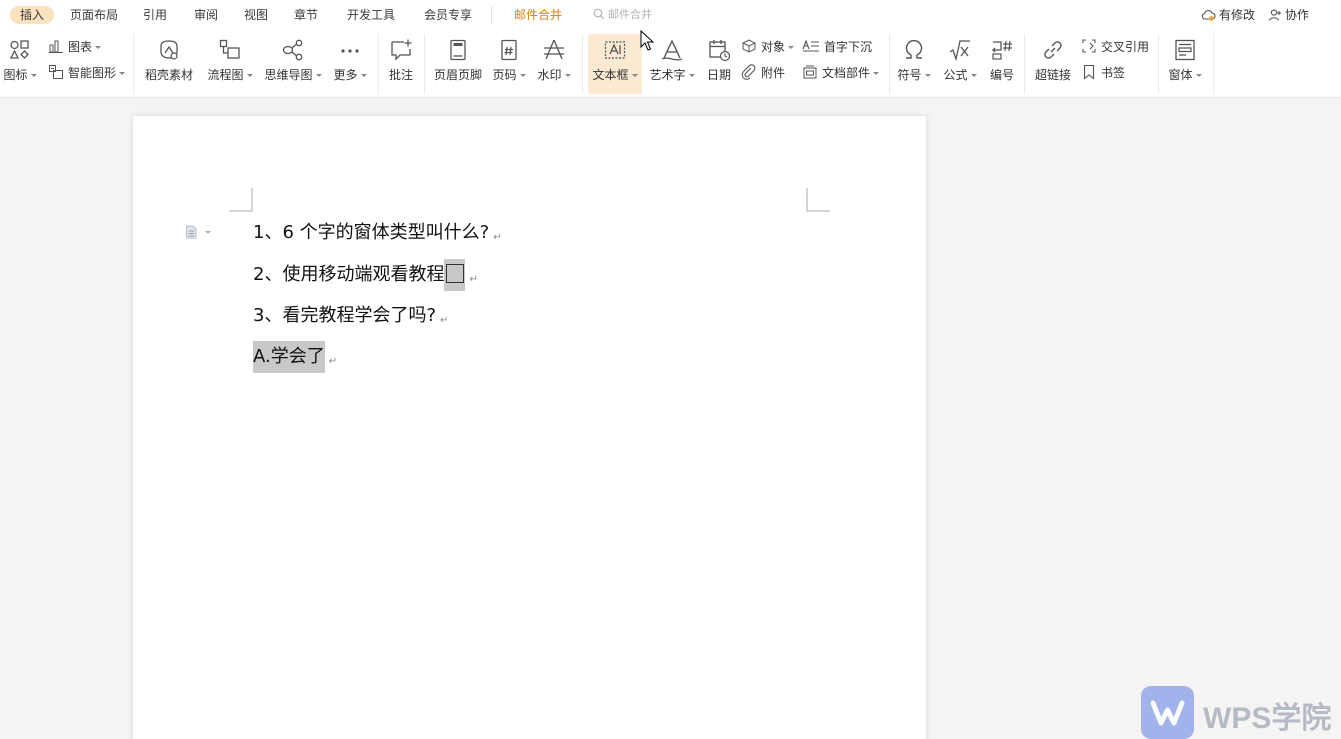 The width and height of the screenshot is (1341, 739). What do you see at coordinates (841, 73) in the screenshot?
I see `document-parts-button: 文档部件` at bounding box center [841, 73].